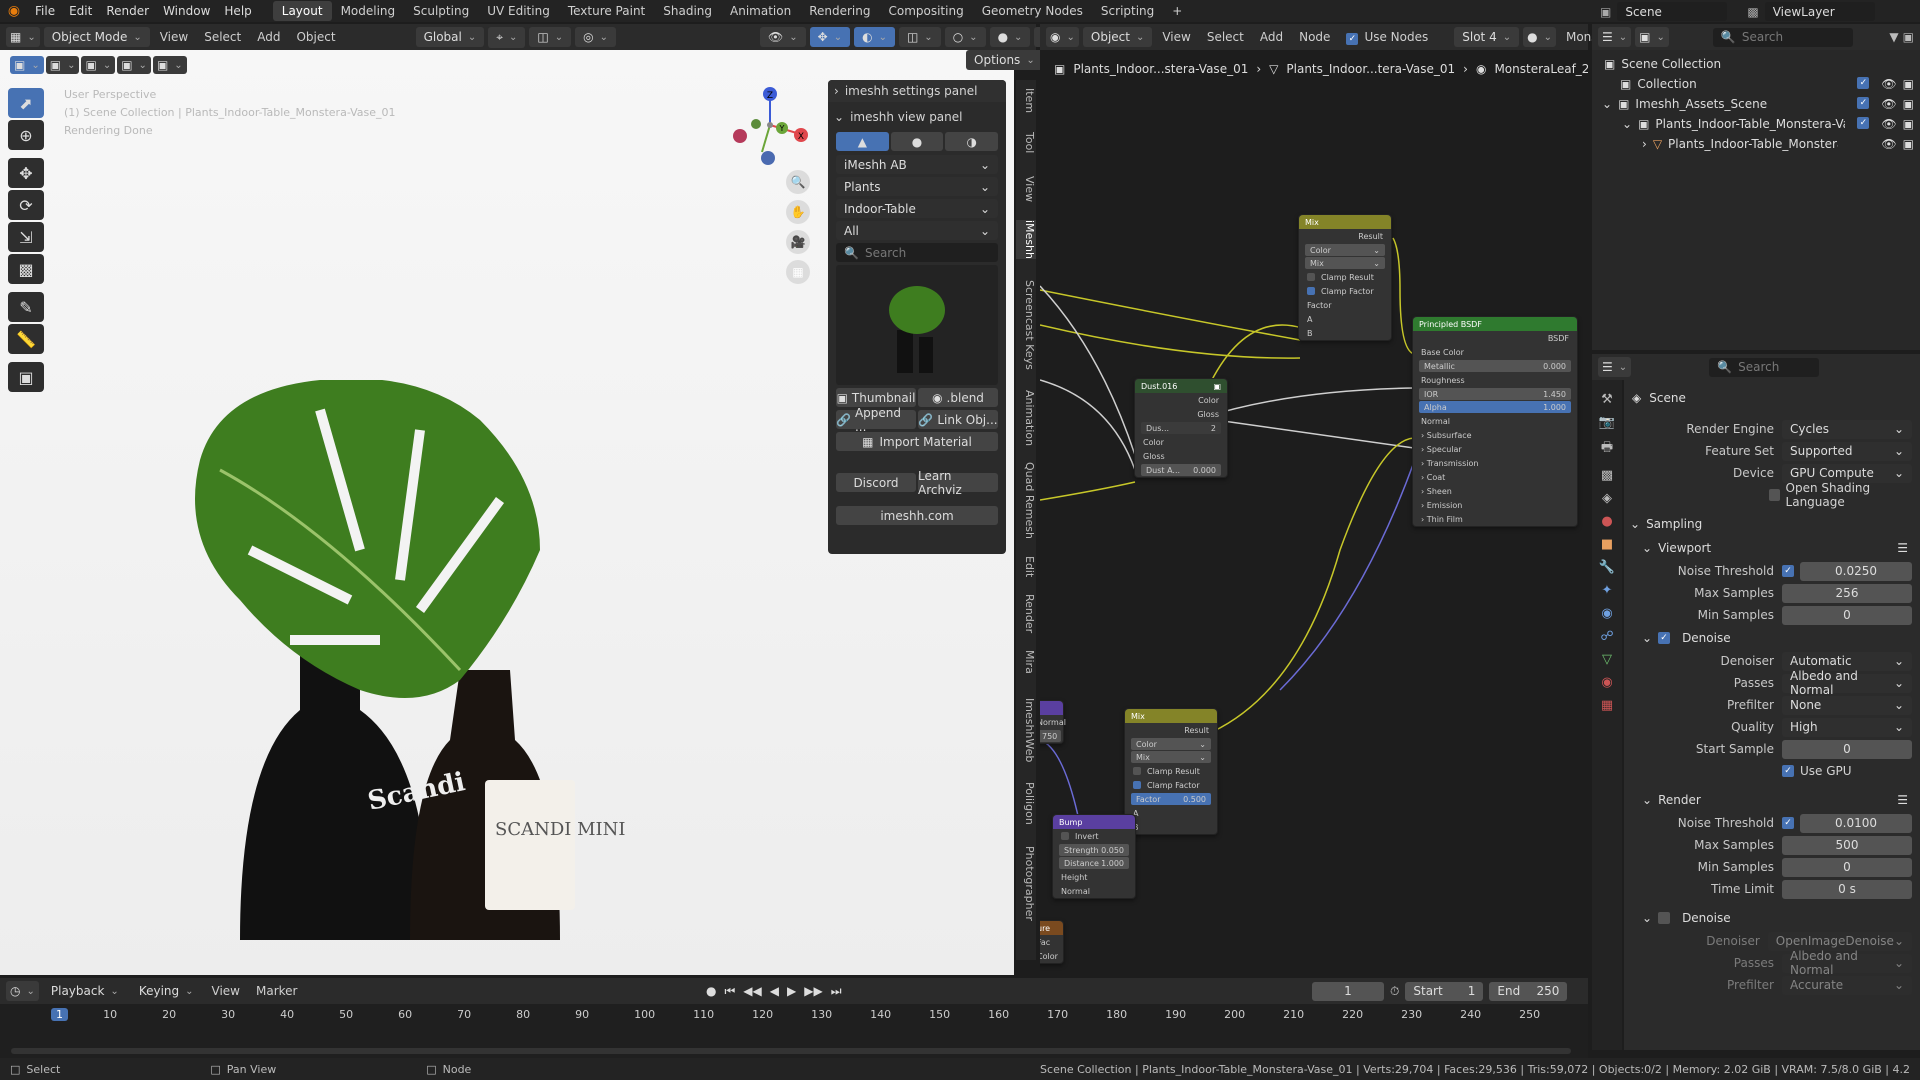 This screenshot has width=1920, height=1080. Describe the element at coordinates (368, 11) in the screenshot. I see `tab-modeling: Modeling` at that location.